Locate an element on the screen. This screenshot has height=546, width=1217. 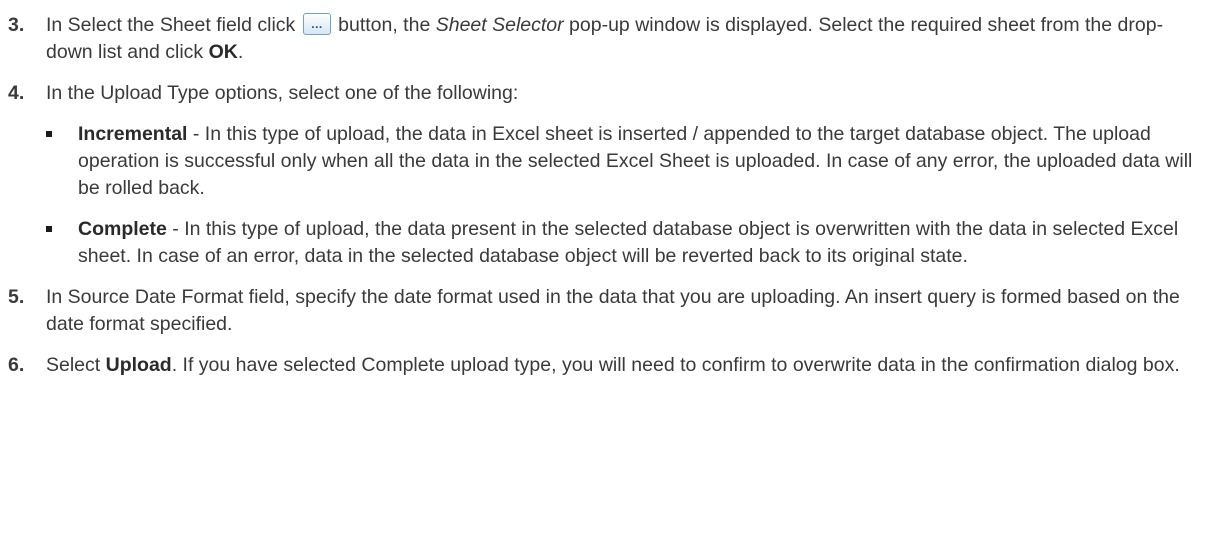
bold-term: OK is located at coordinates (223, 52).